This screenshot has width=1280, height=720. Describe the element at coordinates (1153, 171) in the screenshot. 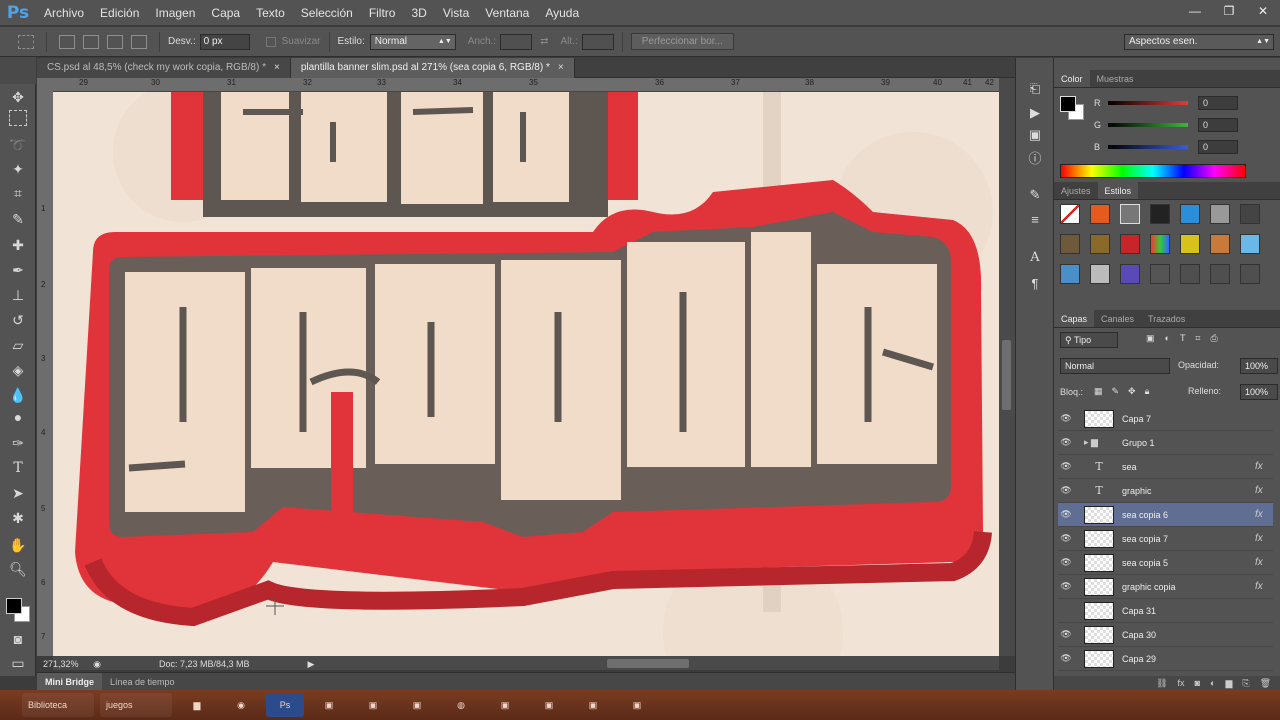

I see `color-spectrum` at that location.